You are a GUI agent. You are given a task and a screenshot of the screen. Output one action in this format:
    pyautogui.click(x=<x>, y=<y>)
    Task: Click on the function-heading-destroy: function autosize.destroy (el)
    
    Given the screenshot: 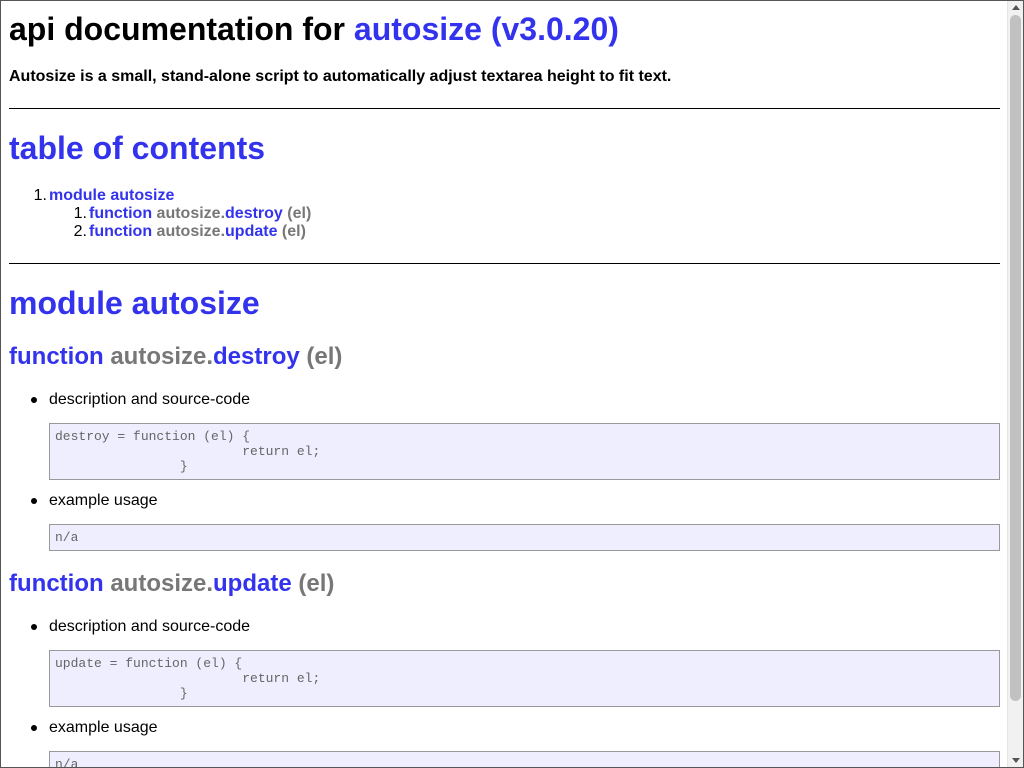 What is the action you would take?
    pyautogui.click(x=175, y=357)
    